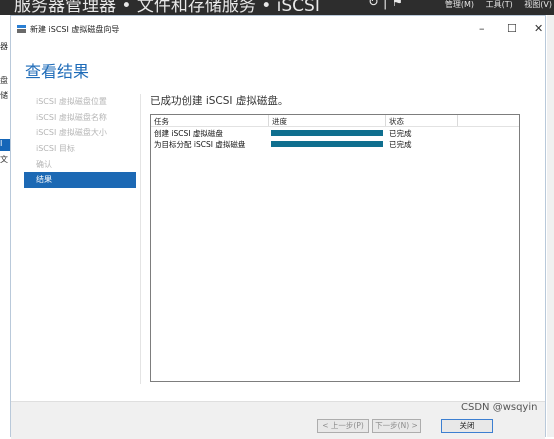 The image size is (554, 439). Describe the element at coordinates (400, 144) in the screenshot. I see `status-cell: 已完成` at that location.